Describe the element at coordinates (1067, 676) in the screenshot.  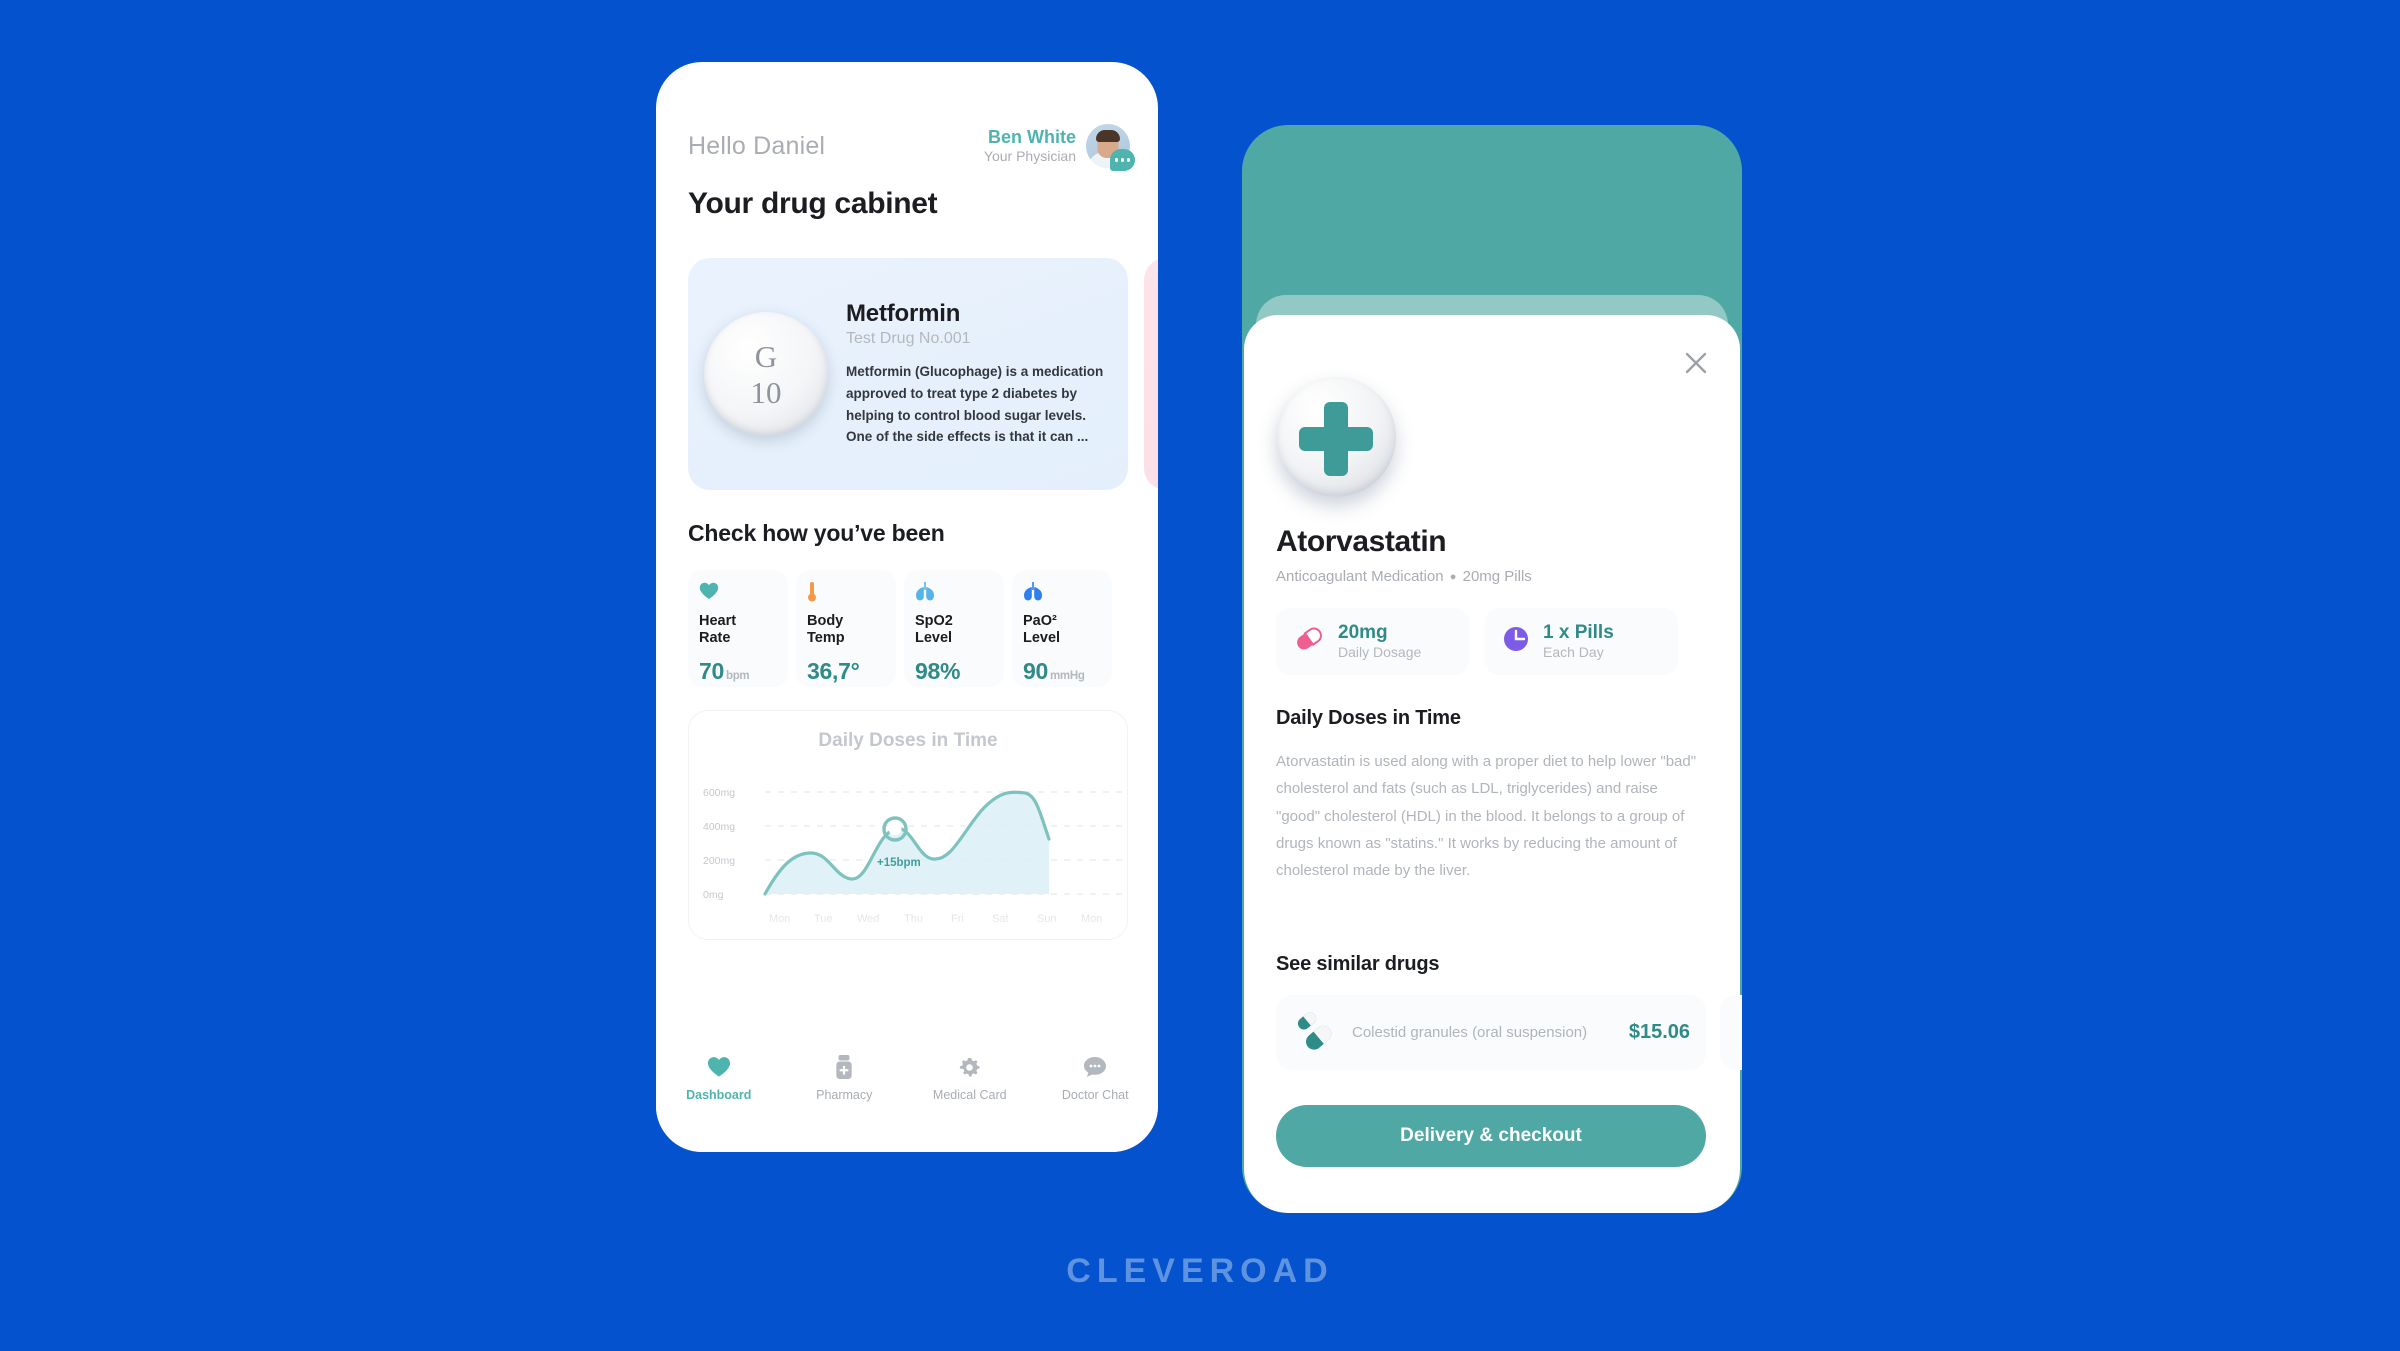
I see `vital-unit: mmHg` at that location.